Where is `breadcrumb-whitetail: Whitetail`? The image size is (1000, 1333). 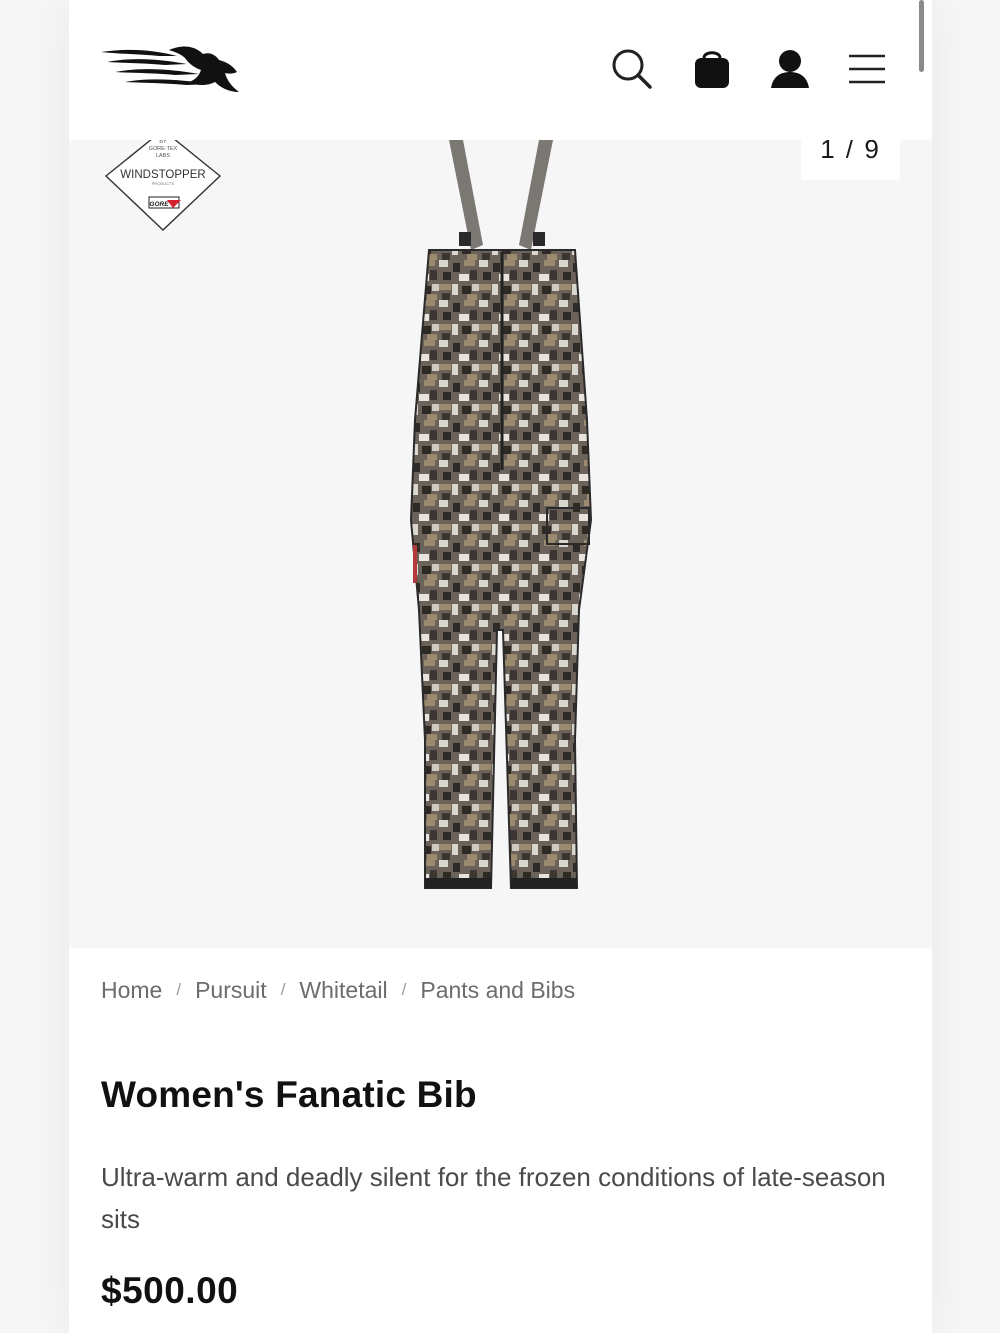 breadcrumb-whitetail: Whitetail is located at coordinates (343, 990).